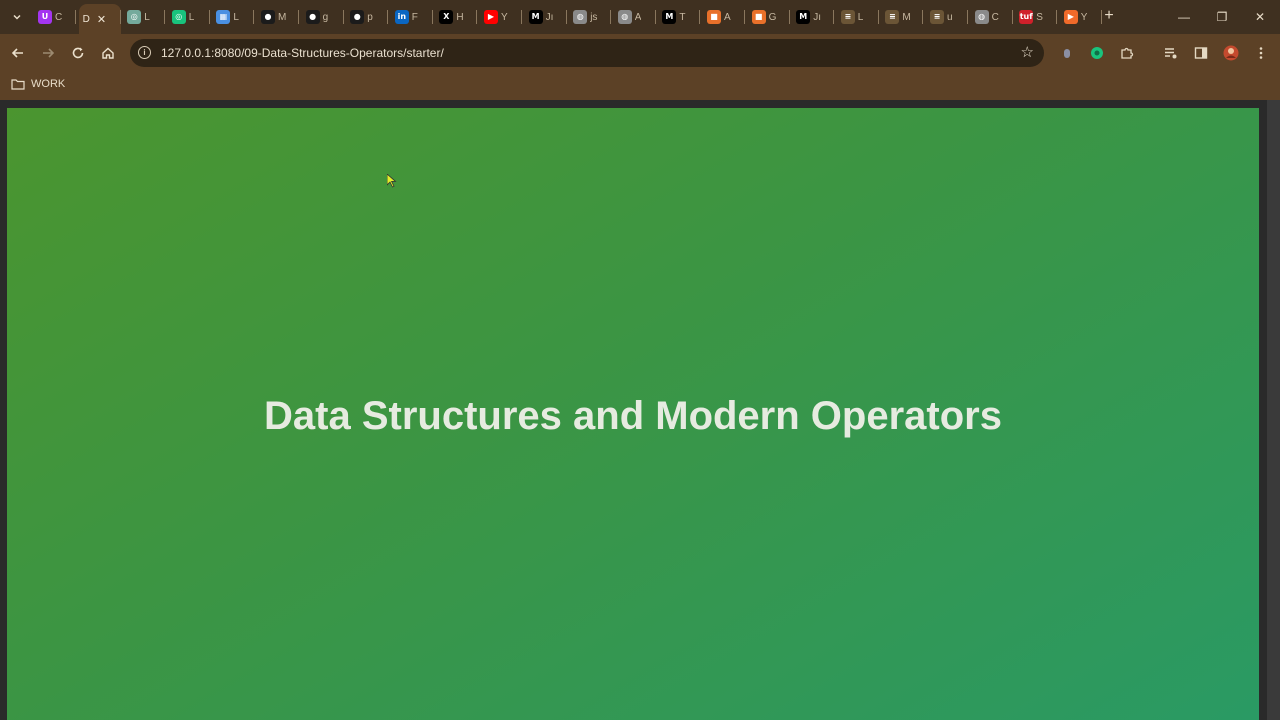 Image resolution: width=1280 pixels, height=720 pixels. I want to click on tab-title: g, so click(325, 17).